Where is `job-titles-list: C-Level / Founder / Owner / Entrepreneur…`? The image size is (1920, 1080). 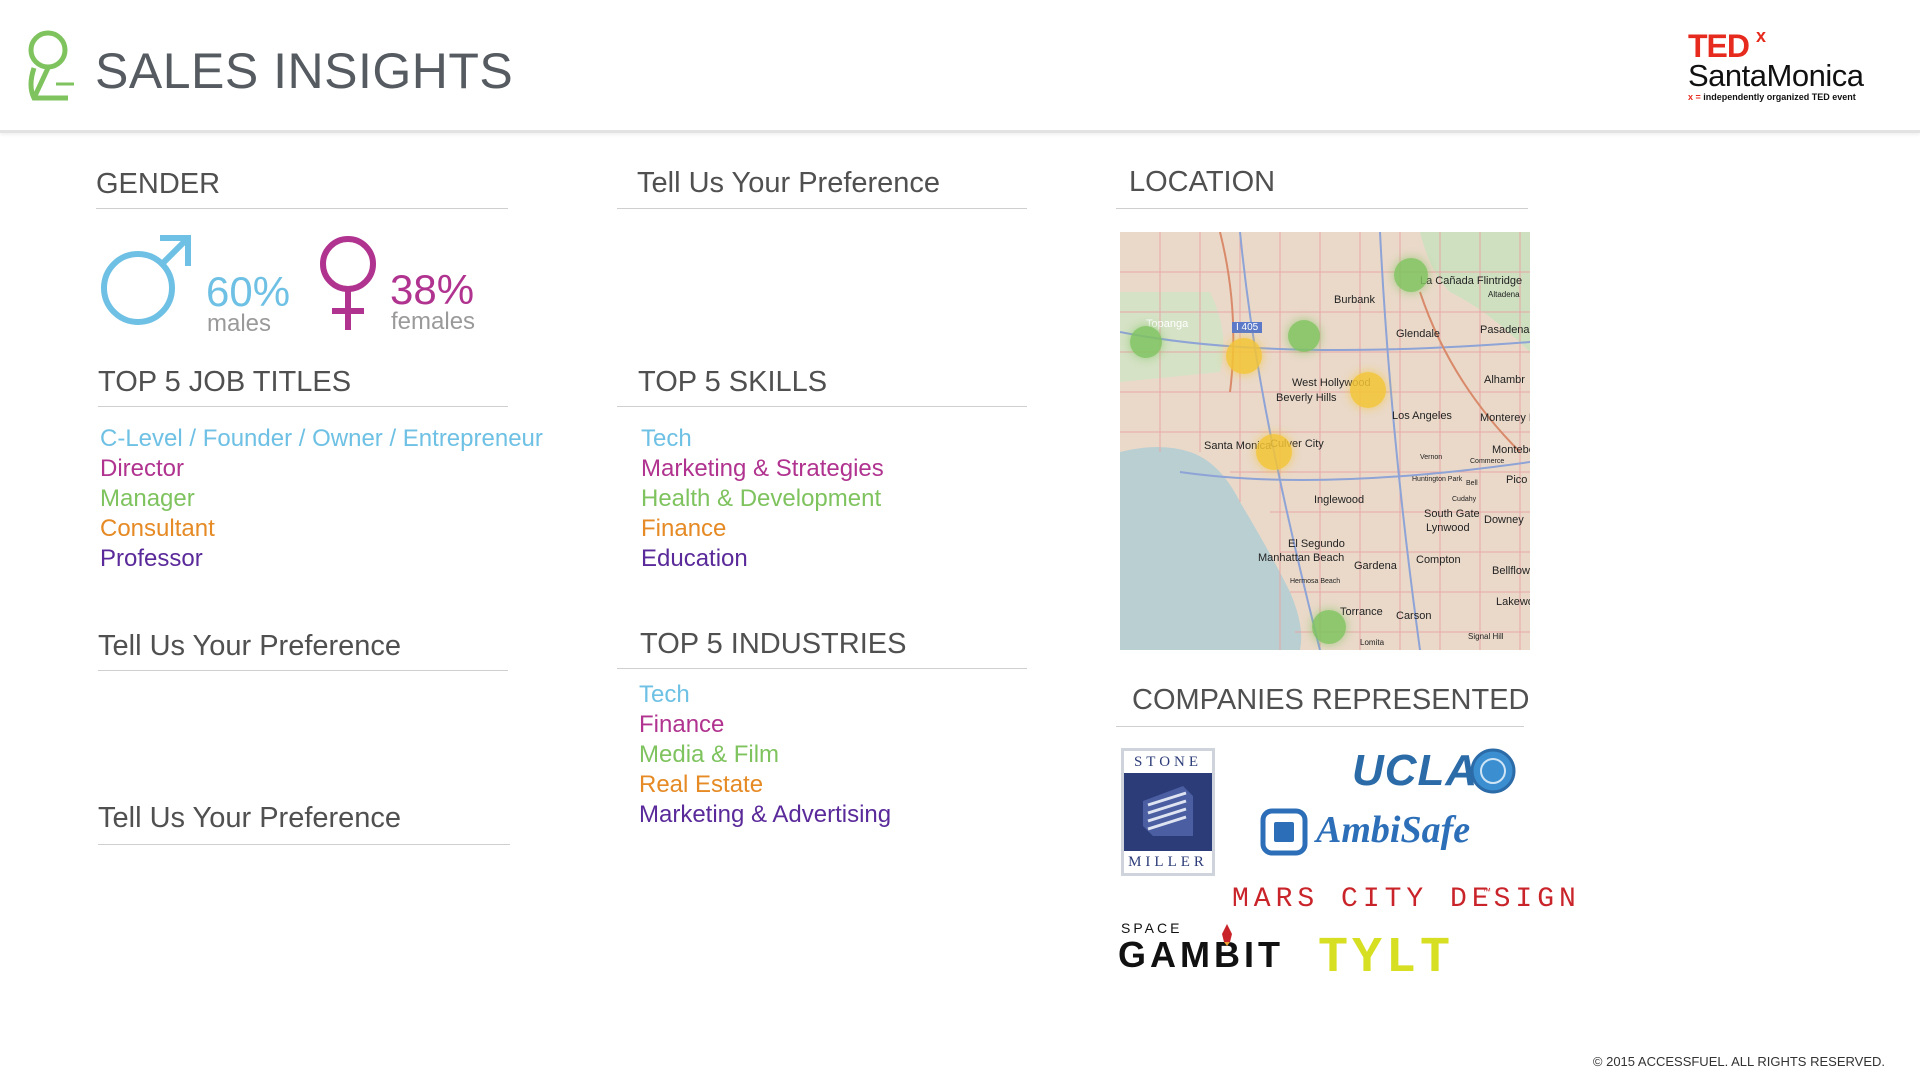 job-titles-list: C-Level / Founder / Owner / Entrepreneur… is located at coordinates (321, 499).